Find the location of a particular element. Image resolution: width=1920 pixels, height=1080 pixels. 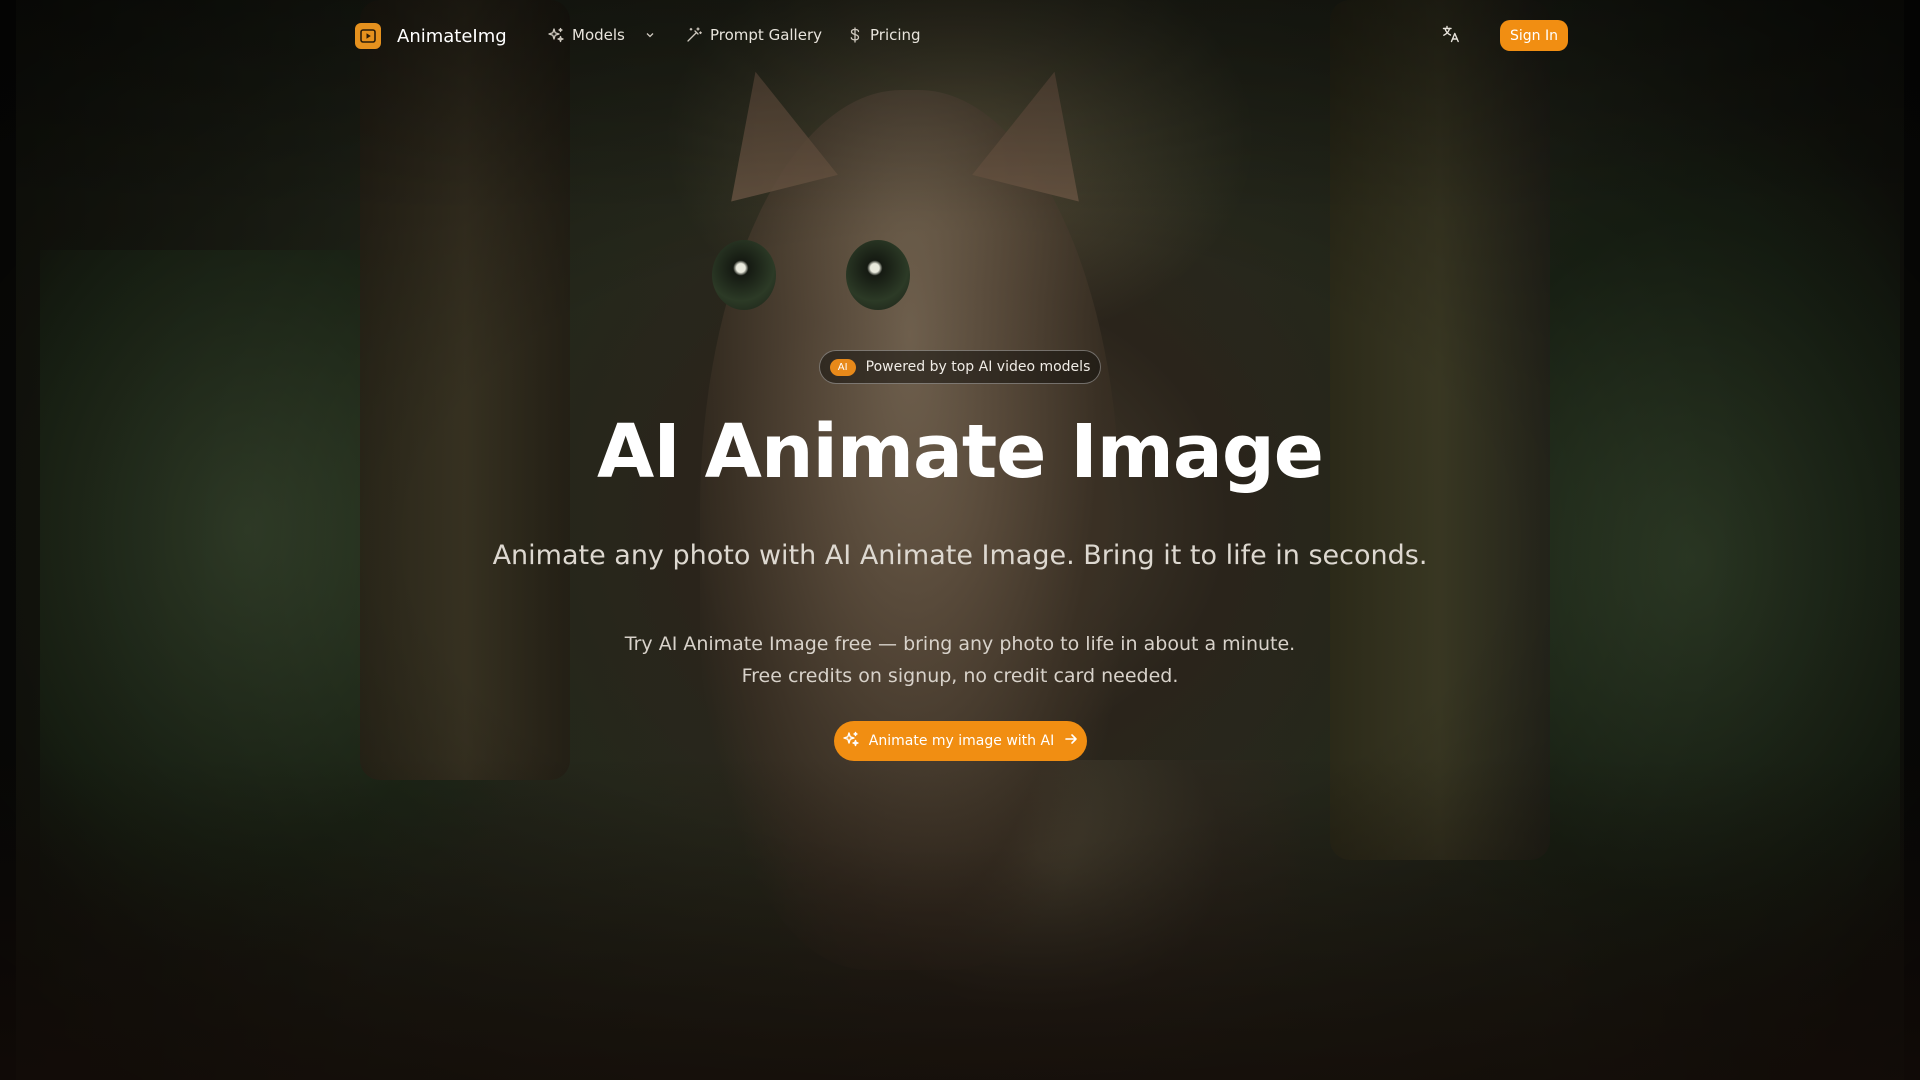

nav-item-pricing: Pricing is located at coordinates (884, 35).